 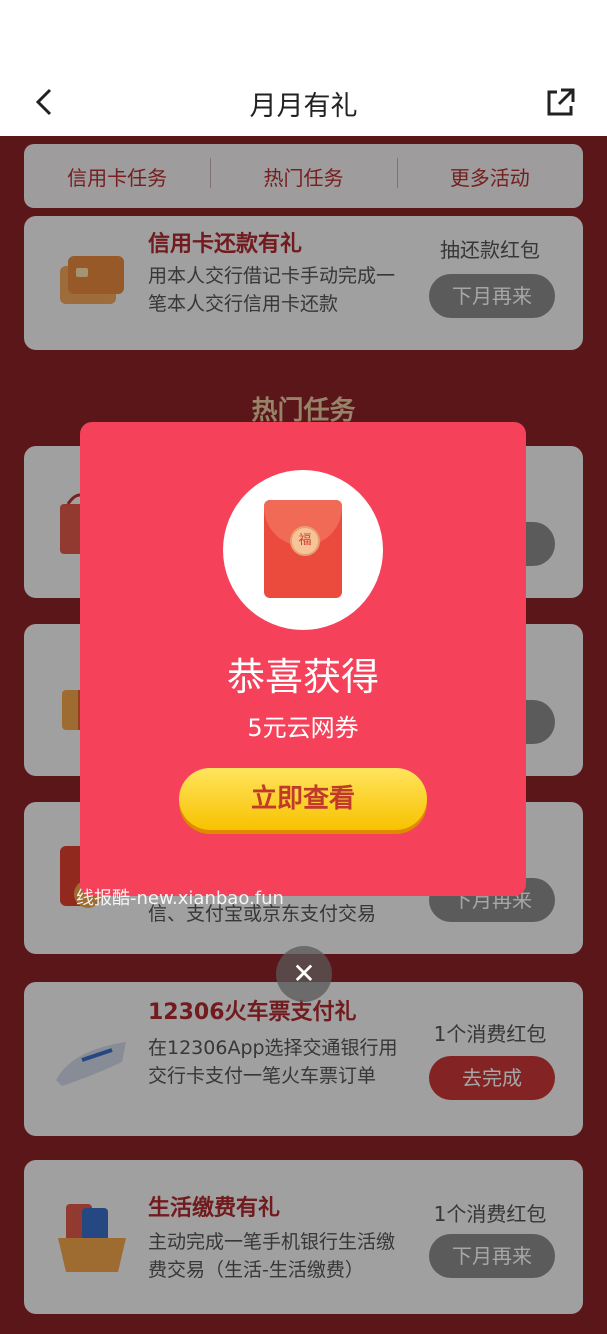 What do you see at coordinates (303, 35) in the screenshot?
I see `status-bar-area` at bounding box center [303, 35].